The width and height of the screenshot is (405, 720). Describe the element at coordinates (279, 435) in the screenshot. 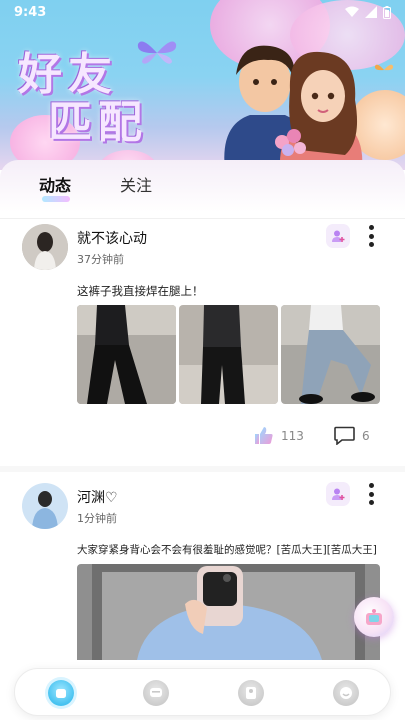

I see `like-button: 113` at that location.